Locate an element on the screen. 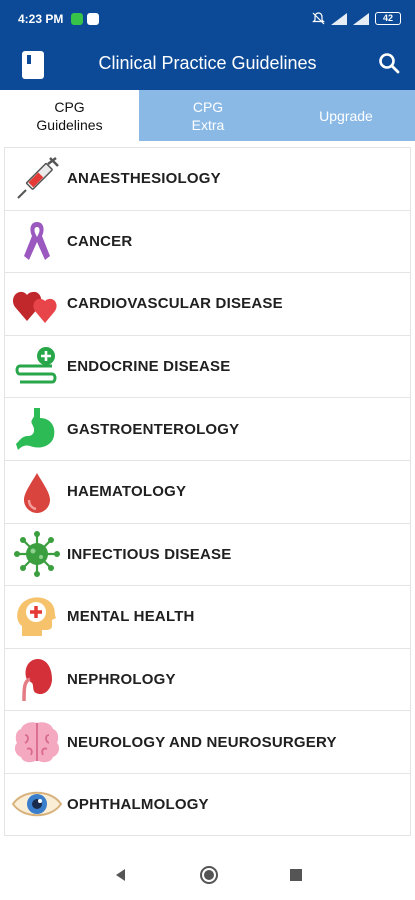 The image size is (415, 900). tab-upgrade: Upgrade is located at coordinates (346, 115).